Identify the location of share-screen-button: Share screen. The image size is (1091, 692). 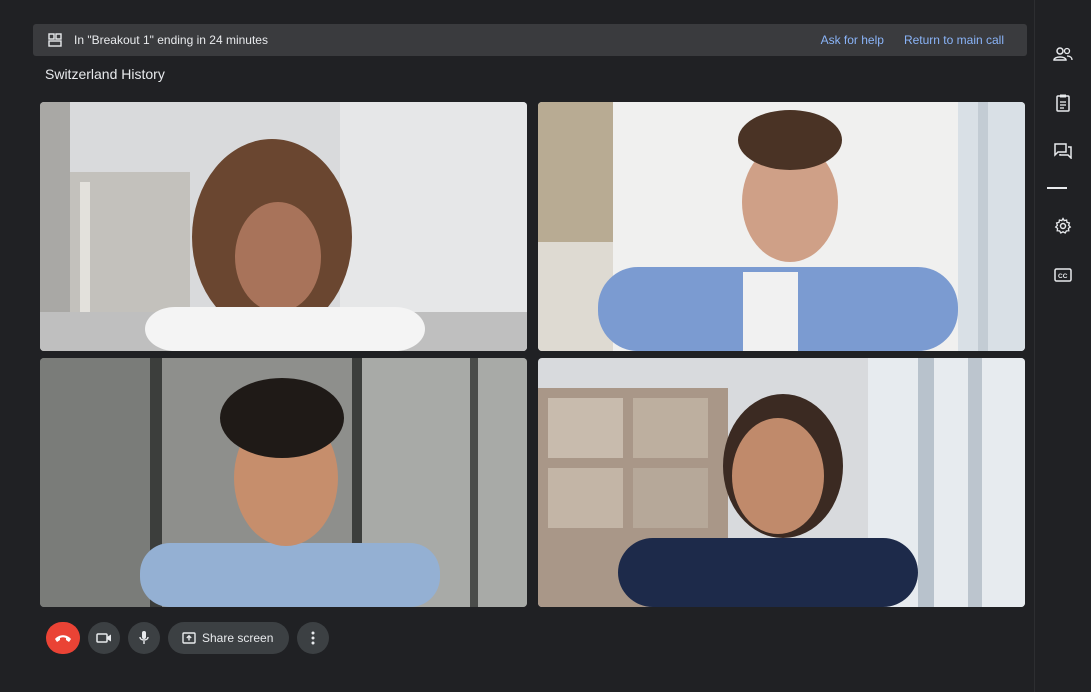
(229, 638).